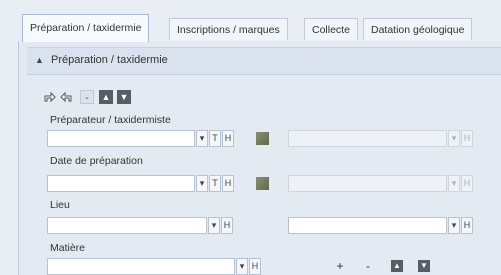 This screenshot has width=501, height=275. I want to click on preparateur-t-button: T, so click(215, 138).